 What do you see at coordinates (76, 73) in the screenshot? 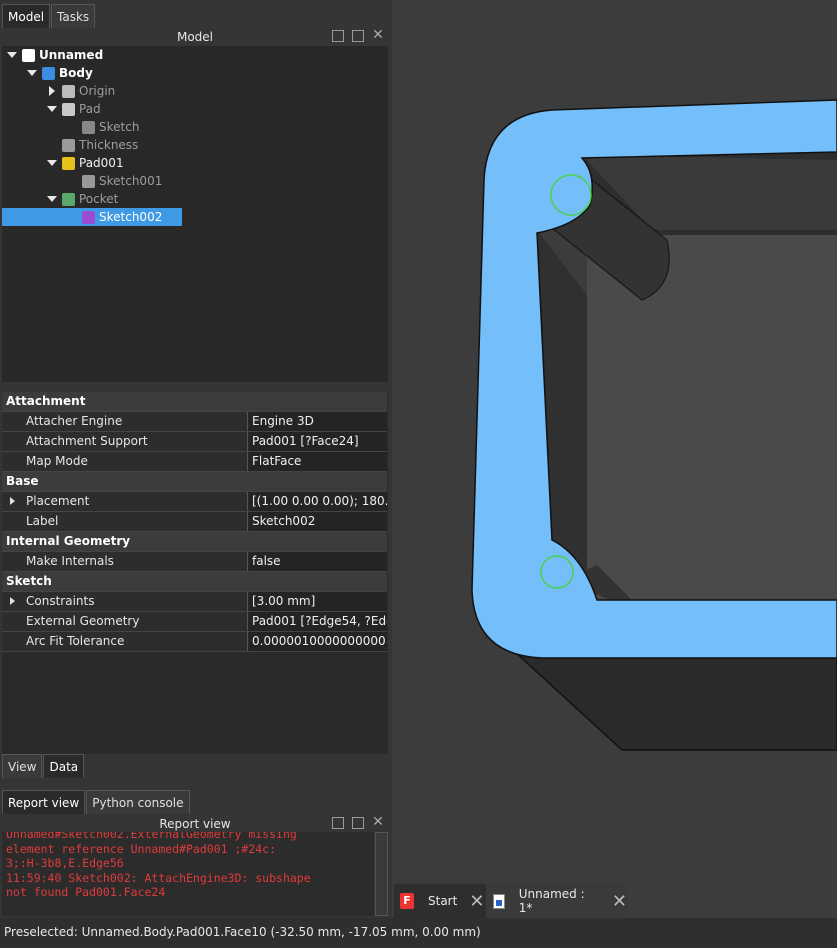
I see `tree-item-label: Body` at bounding box center [76, 73].